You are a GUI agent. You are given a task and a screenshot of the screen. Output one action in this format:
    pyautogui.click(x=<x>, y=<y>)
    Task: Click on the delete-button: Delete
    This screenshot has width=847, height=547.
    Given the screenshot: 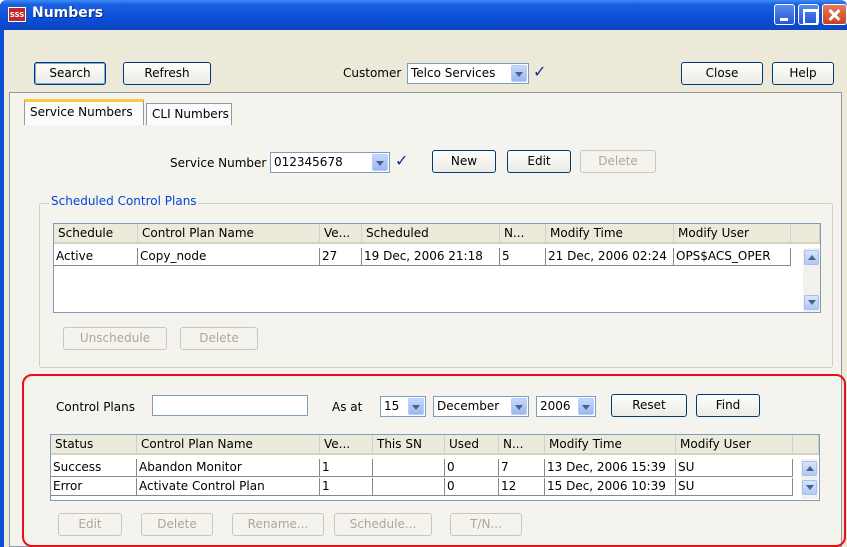 What is the action you would take?
    pyautogui.click(x=618, y=161)
    